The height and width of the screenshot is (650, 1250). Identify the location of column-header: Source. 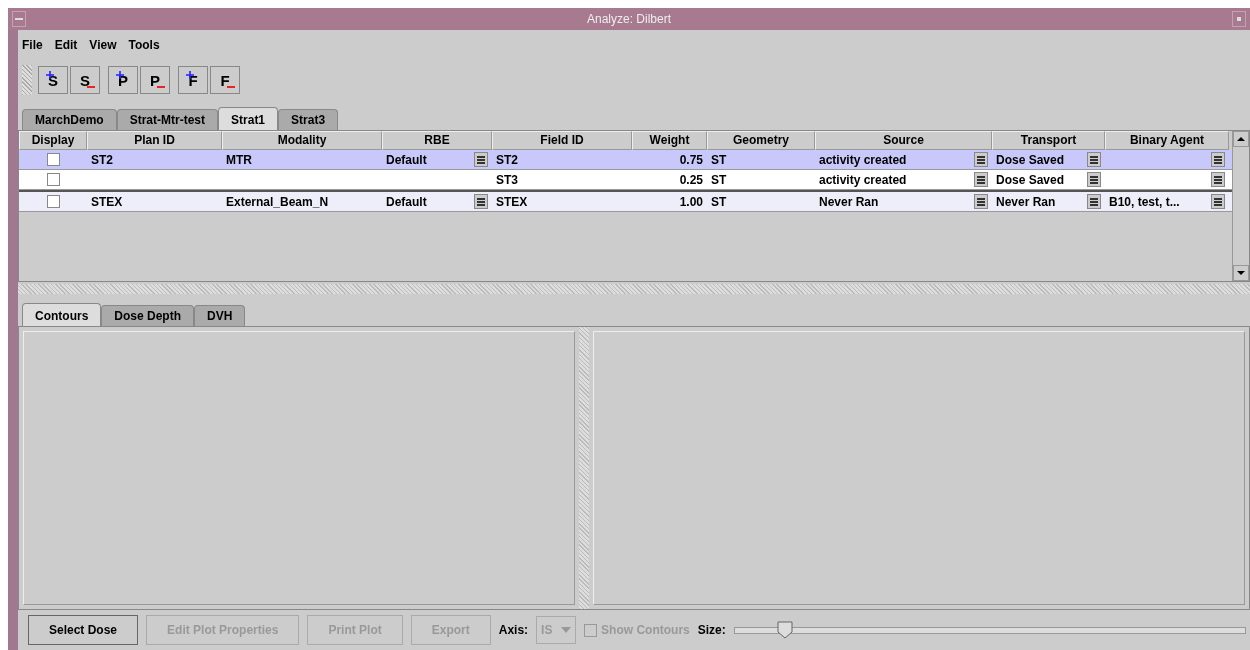
(903, 140).